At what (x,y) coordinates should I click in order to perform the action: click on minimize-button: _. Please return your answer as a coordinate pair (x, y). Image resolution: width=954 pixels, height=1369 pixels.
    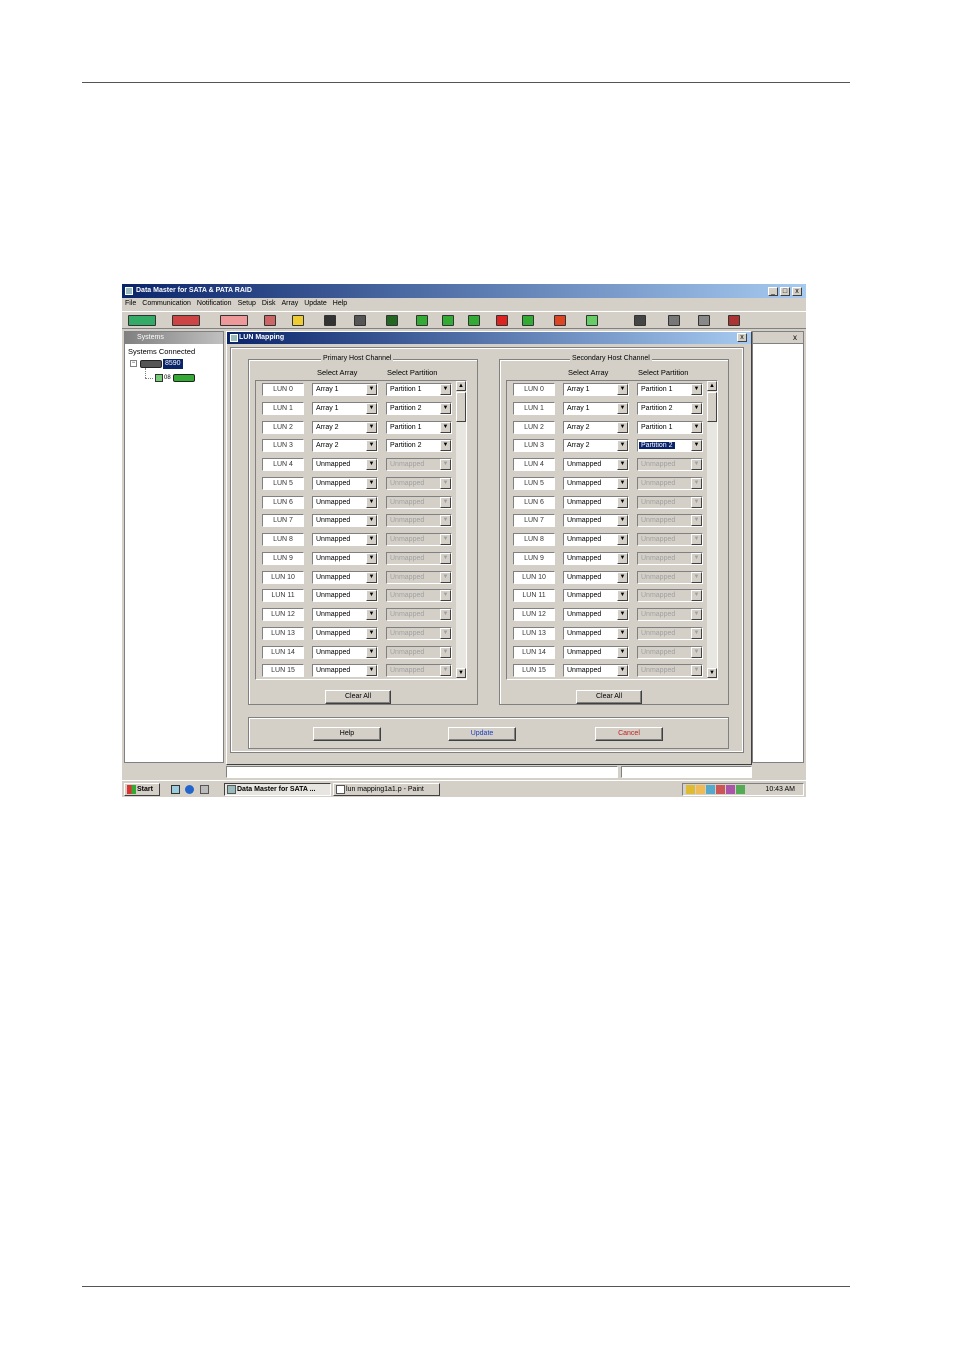
    Looking at the image, I should click on (773, 291).